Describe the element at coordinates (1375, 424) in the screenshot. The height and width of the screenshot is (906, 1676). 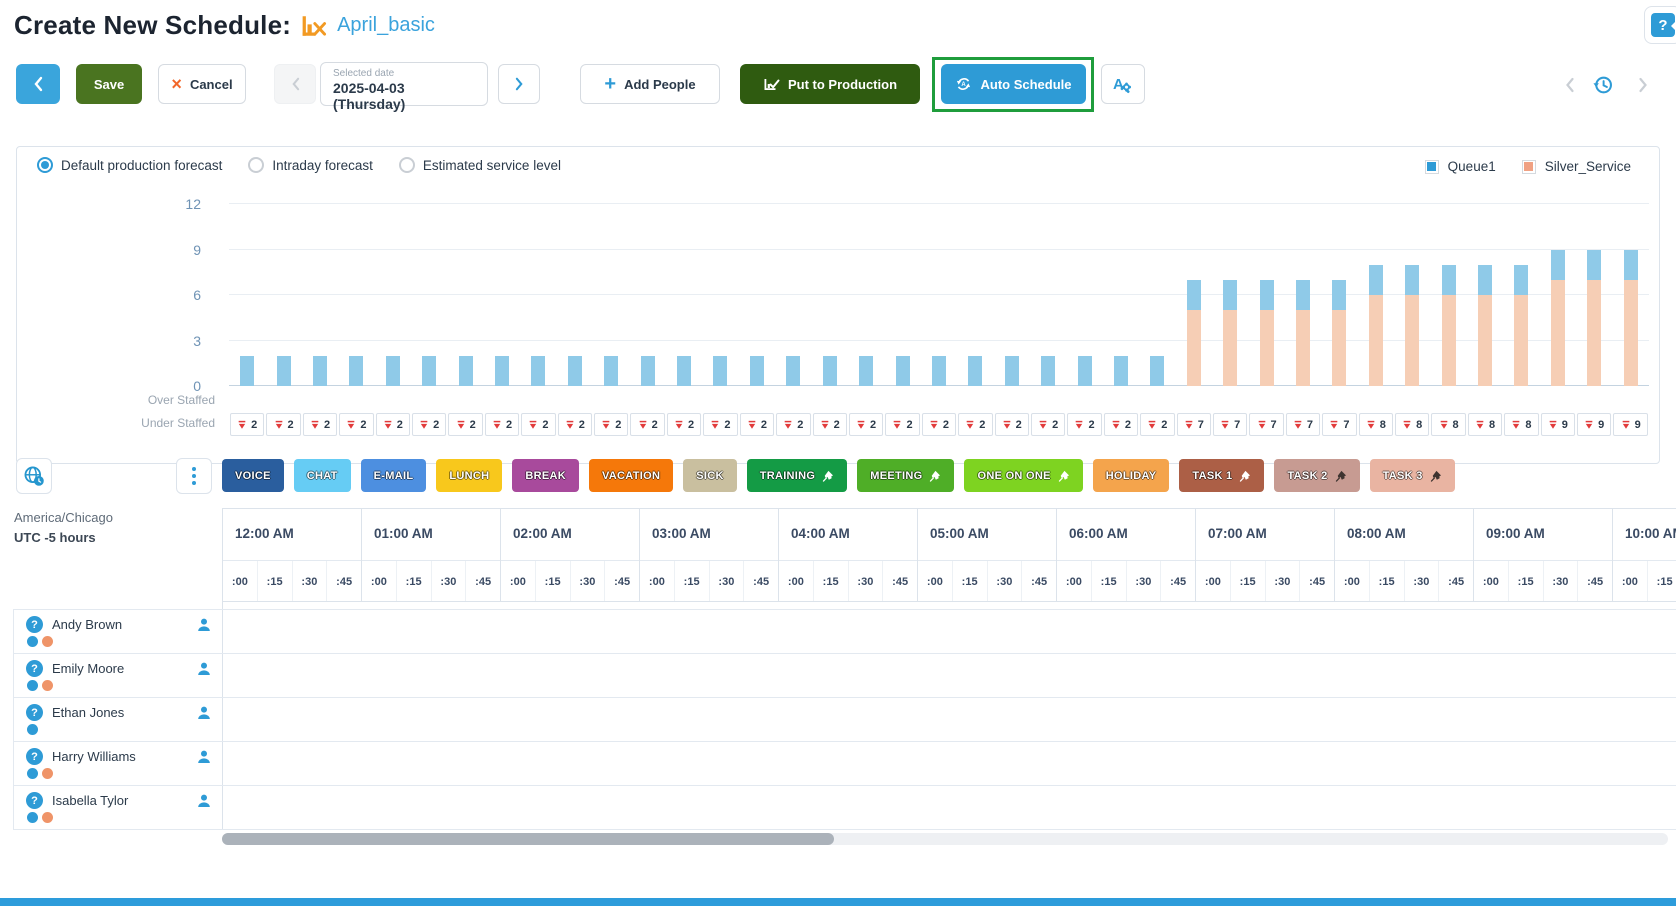
I see `under-staffed-box: 8` at that location.